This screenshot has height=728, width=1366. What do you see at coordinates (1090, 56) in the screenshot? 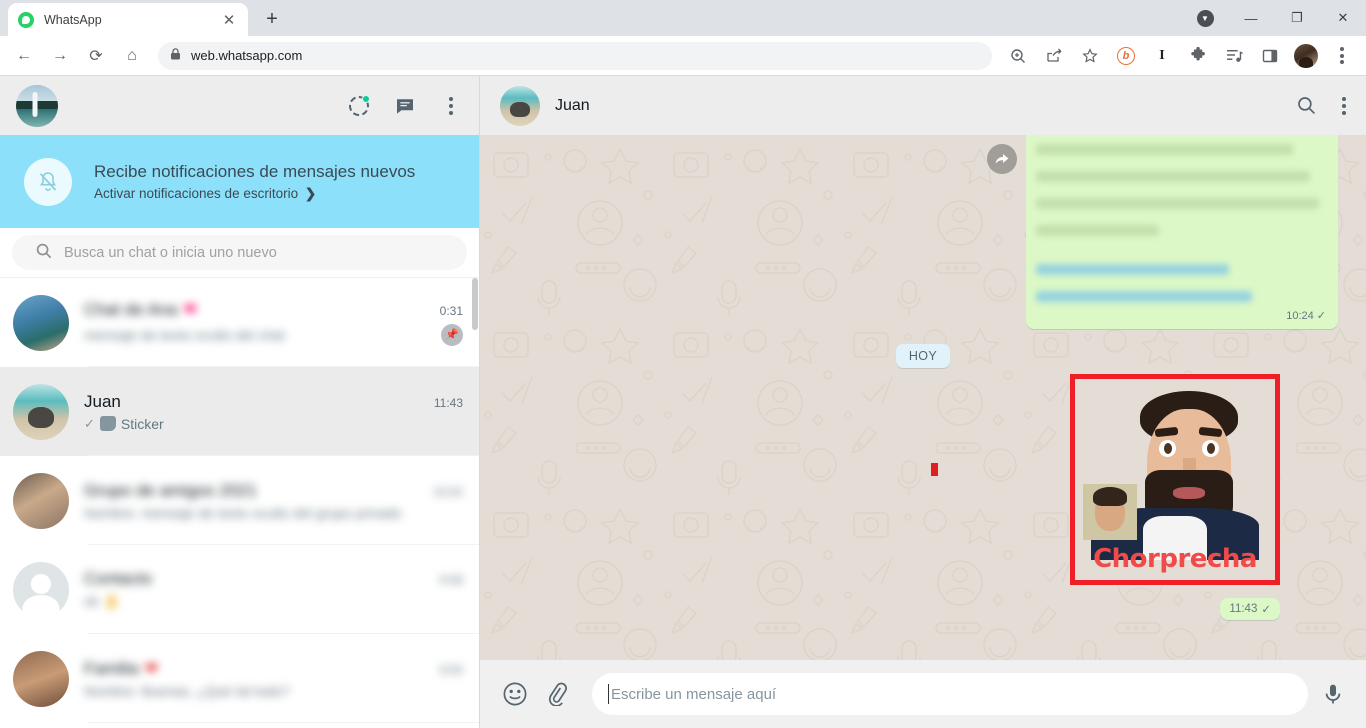
I see `bookmark-star-icon` at bounding box center [1090, 56].